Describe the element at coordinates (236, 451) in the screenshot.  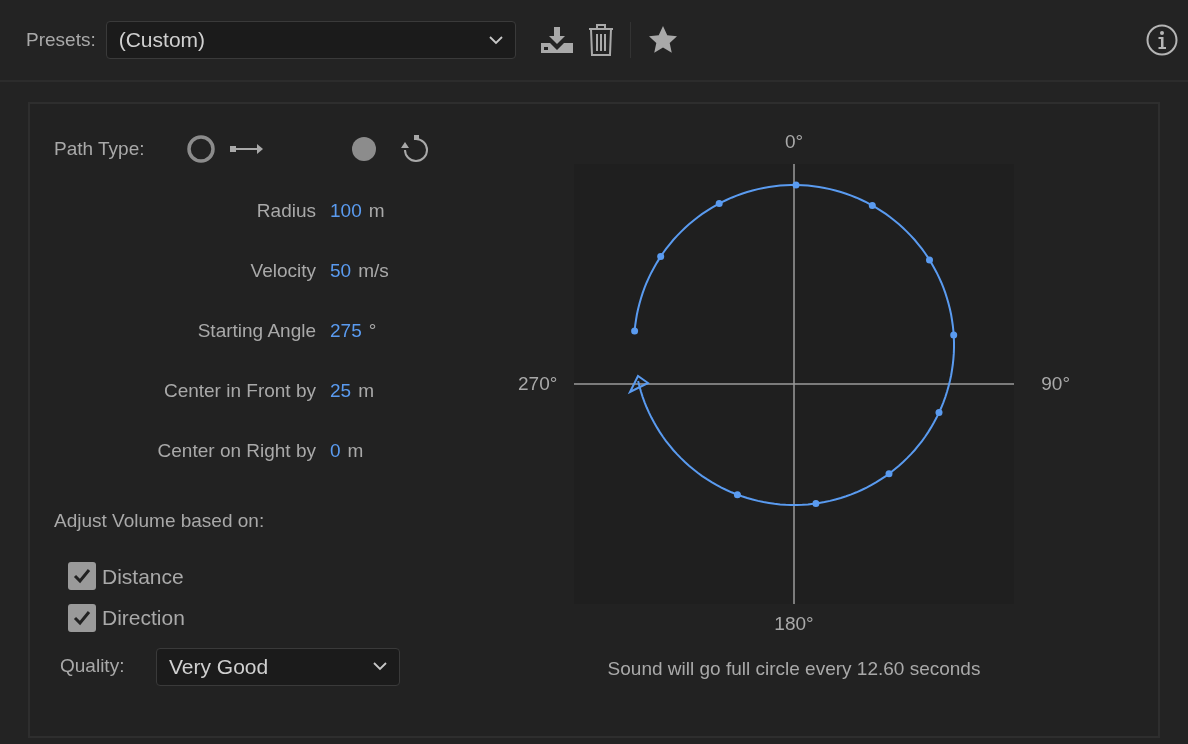
I see `parameter-label: Center on Right by` at that location.